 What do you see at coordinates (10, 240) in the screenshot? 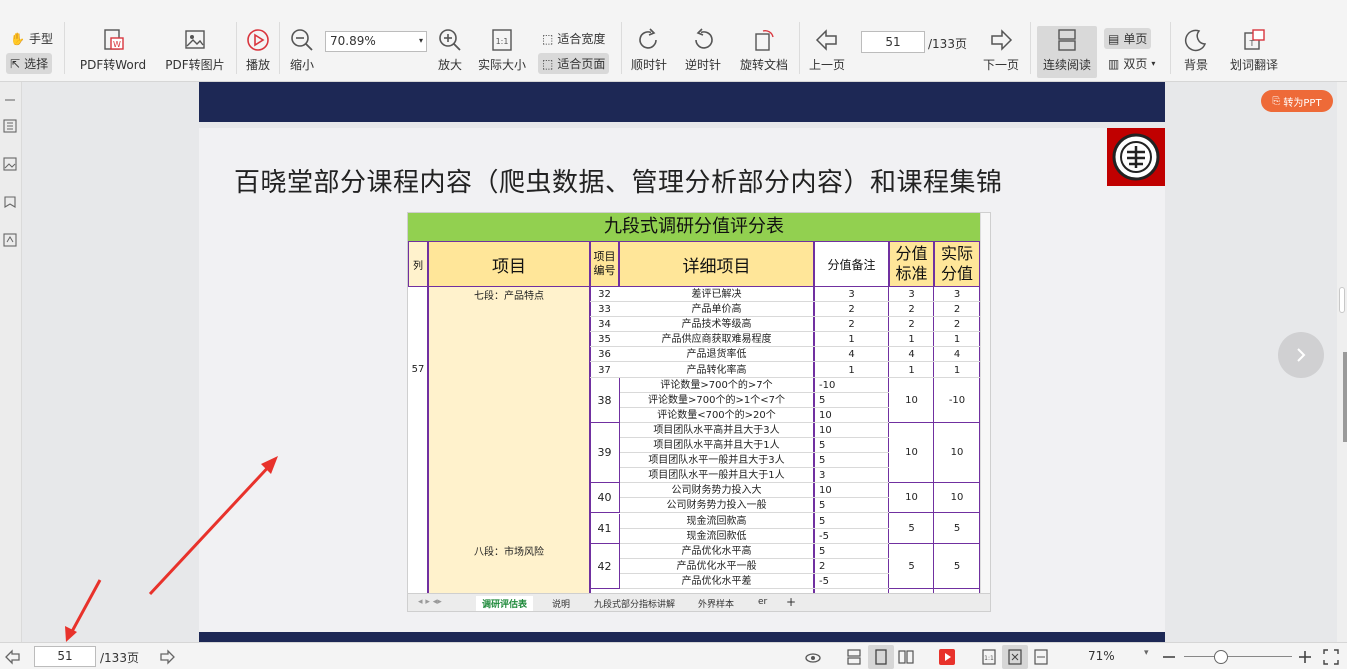
I see `annotation-icon` at bounding box center [10, 240].